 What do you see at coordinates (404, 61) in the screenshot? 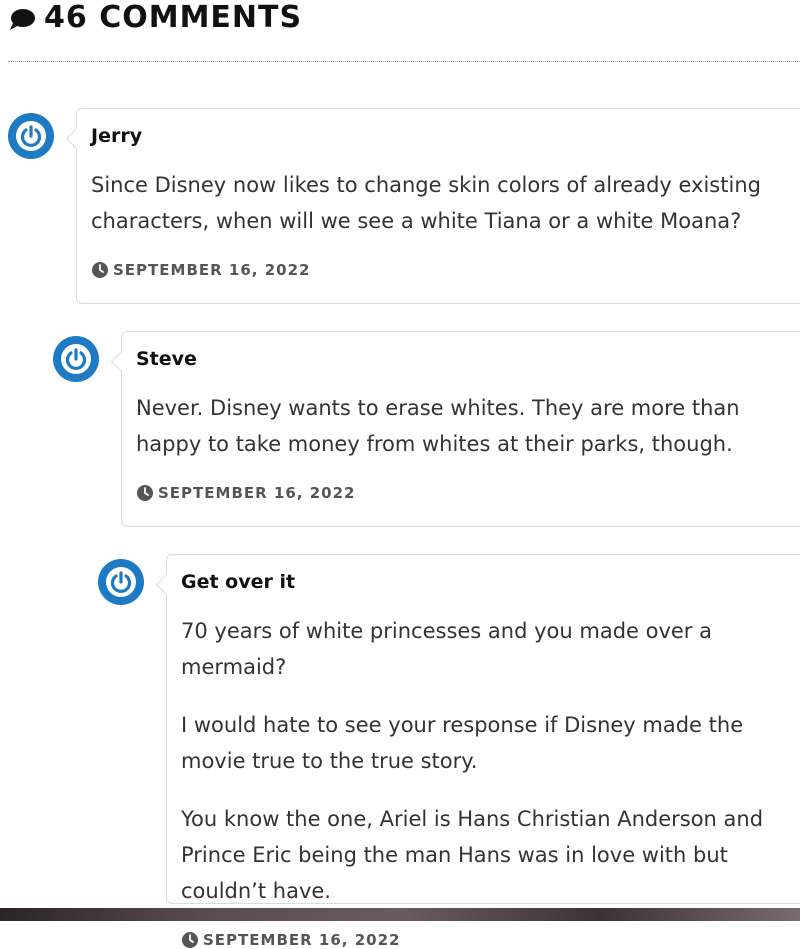
I see `header-divider` at bounding box center [404, 61].